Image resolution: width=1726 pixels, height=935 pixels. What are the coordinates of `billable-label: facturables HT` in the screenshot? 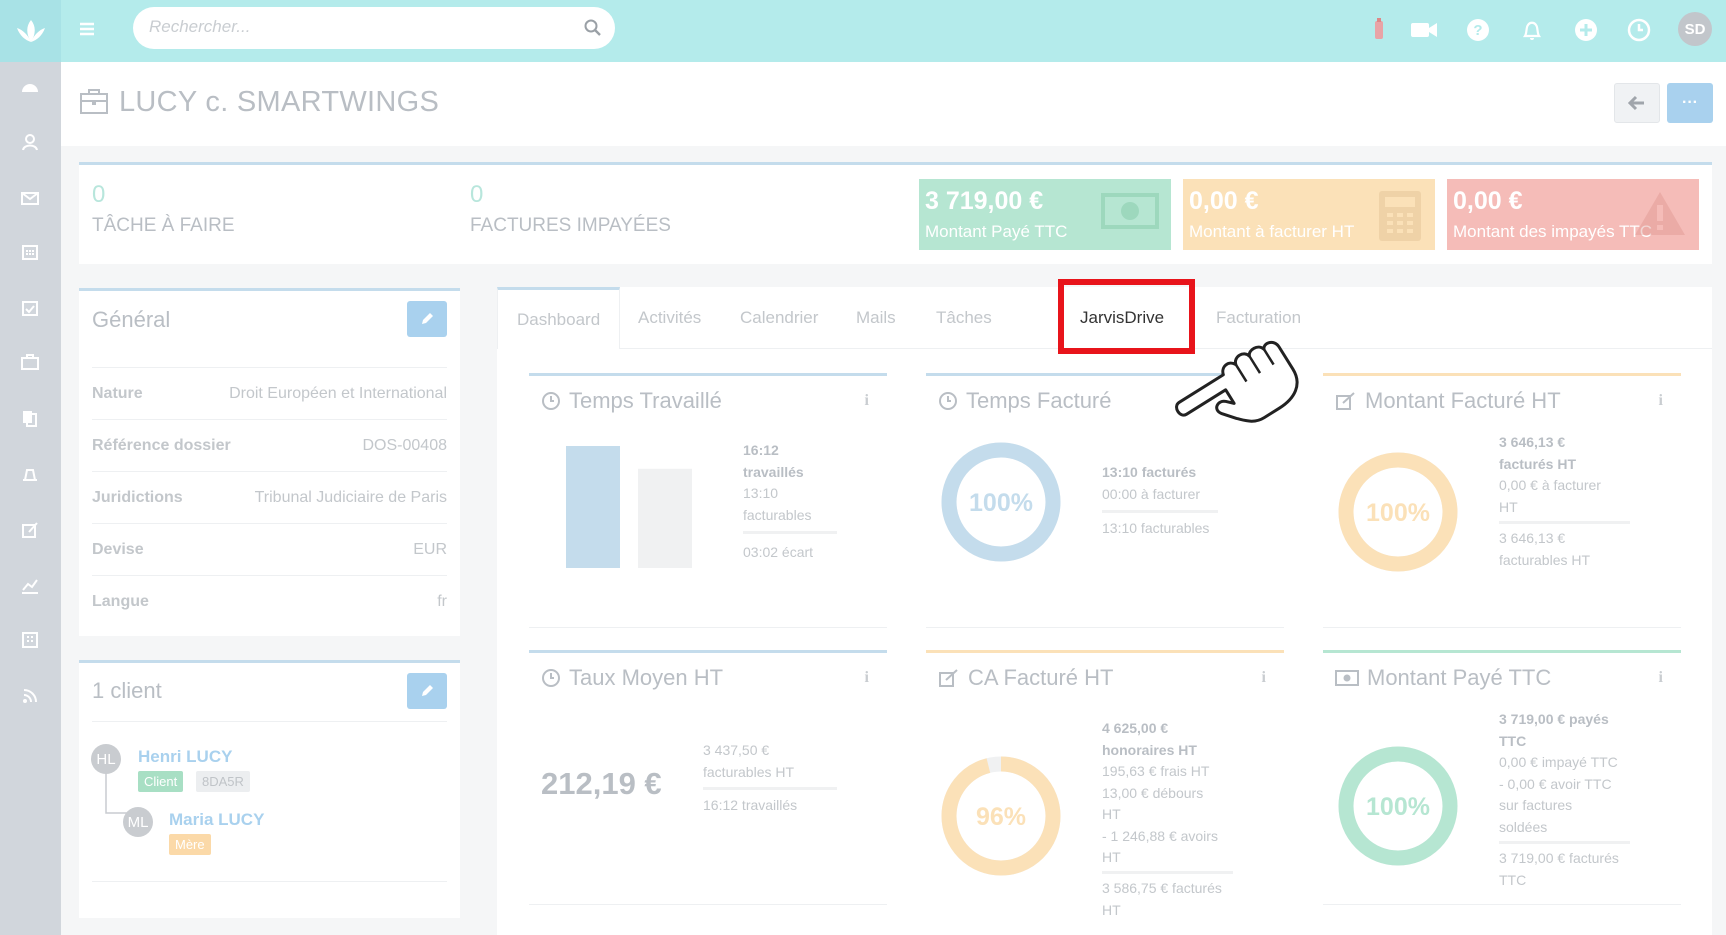 It's located at (1545, 559).